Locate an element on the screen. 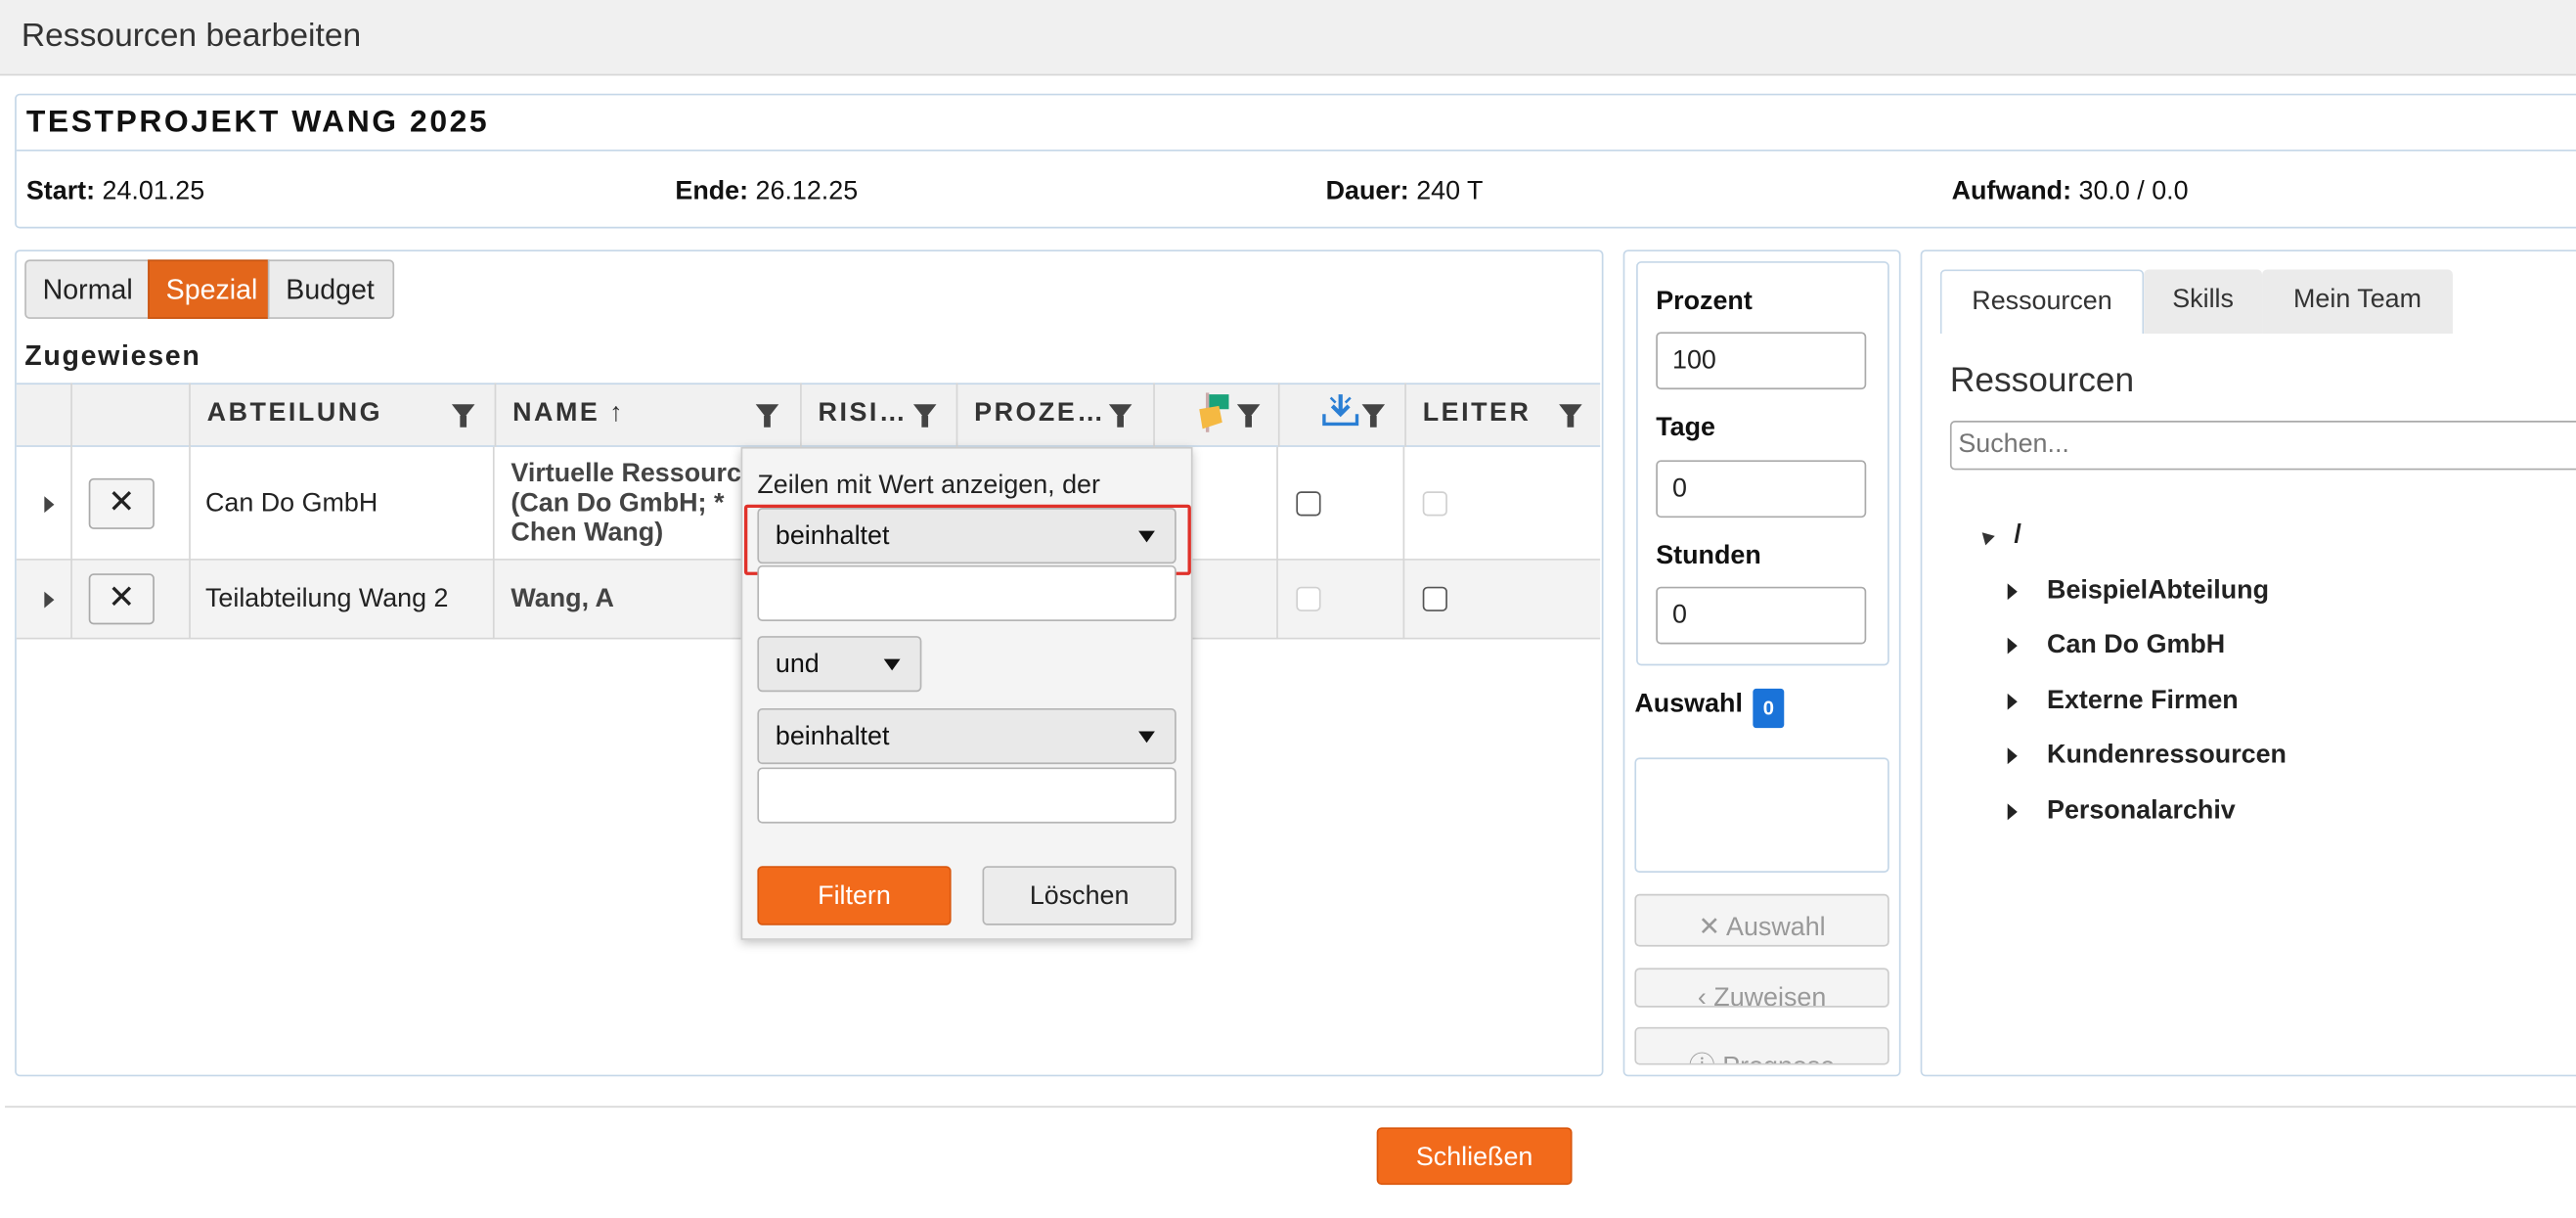  filter-prompt: Zeilen mit Wert anzeigen, der is located at coordinates (928, 486).